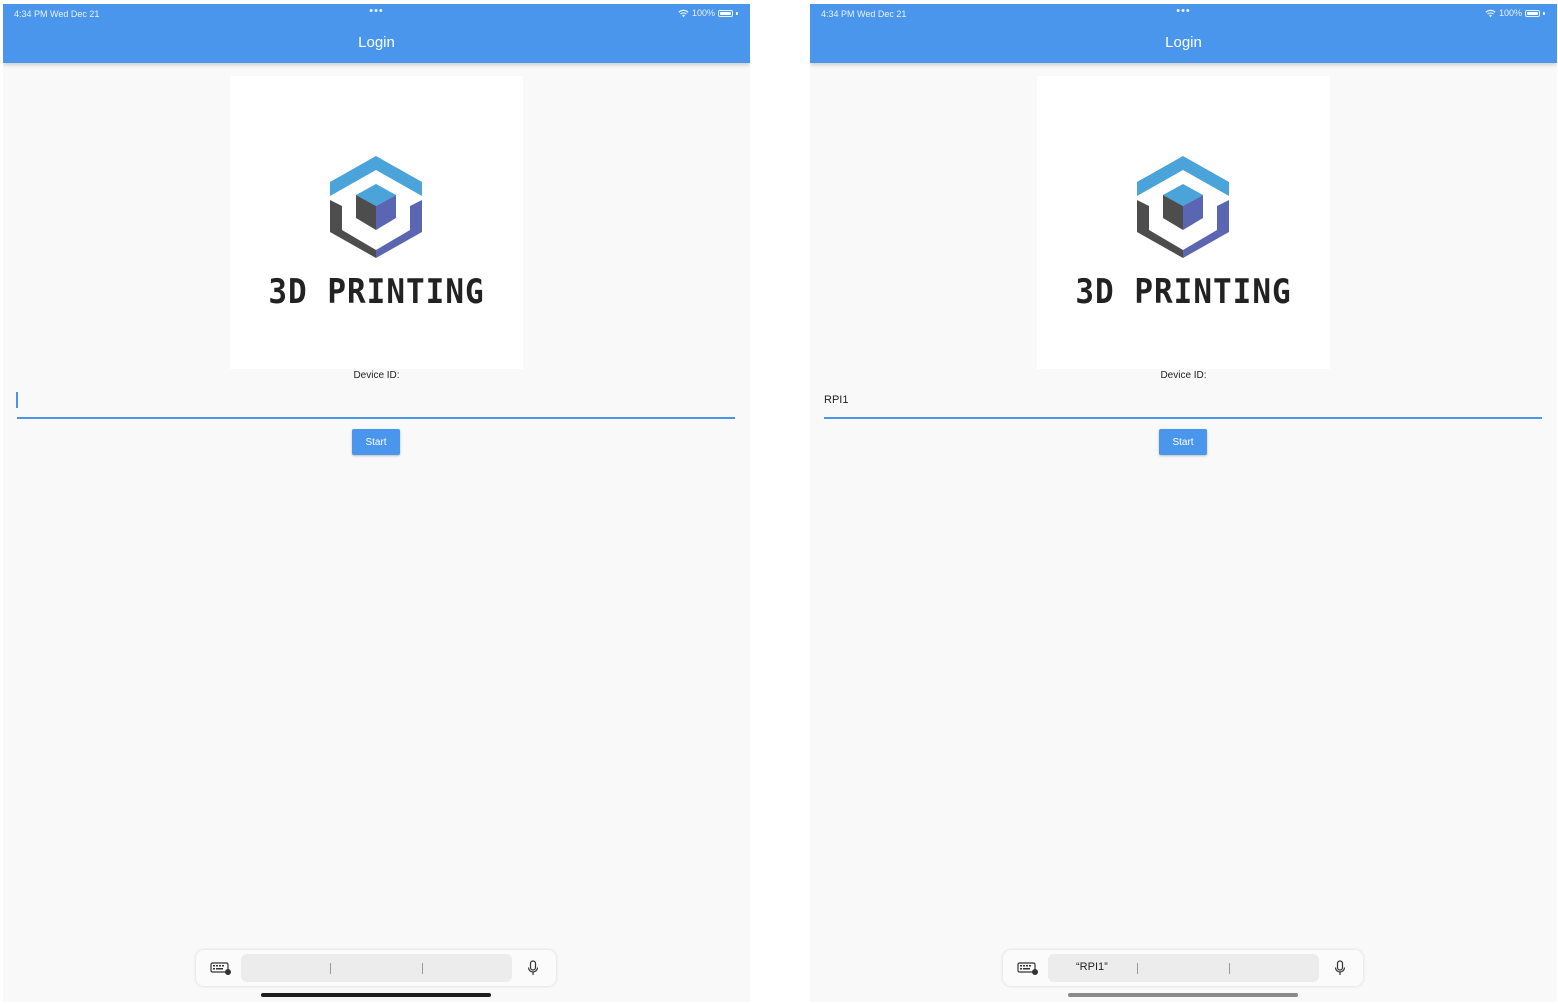 This screenshot has height=1004, width=1558. I want to click on device-id-input: RPI1, so click(1183, 403).